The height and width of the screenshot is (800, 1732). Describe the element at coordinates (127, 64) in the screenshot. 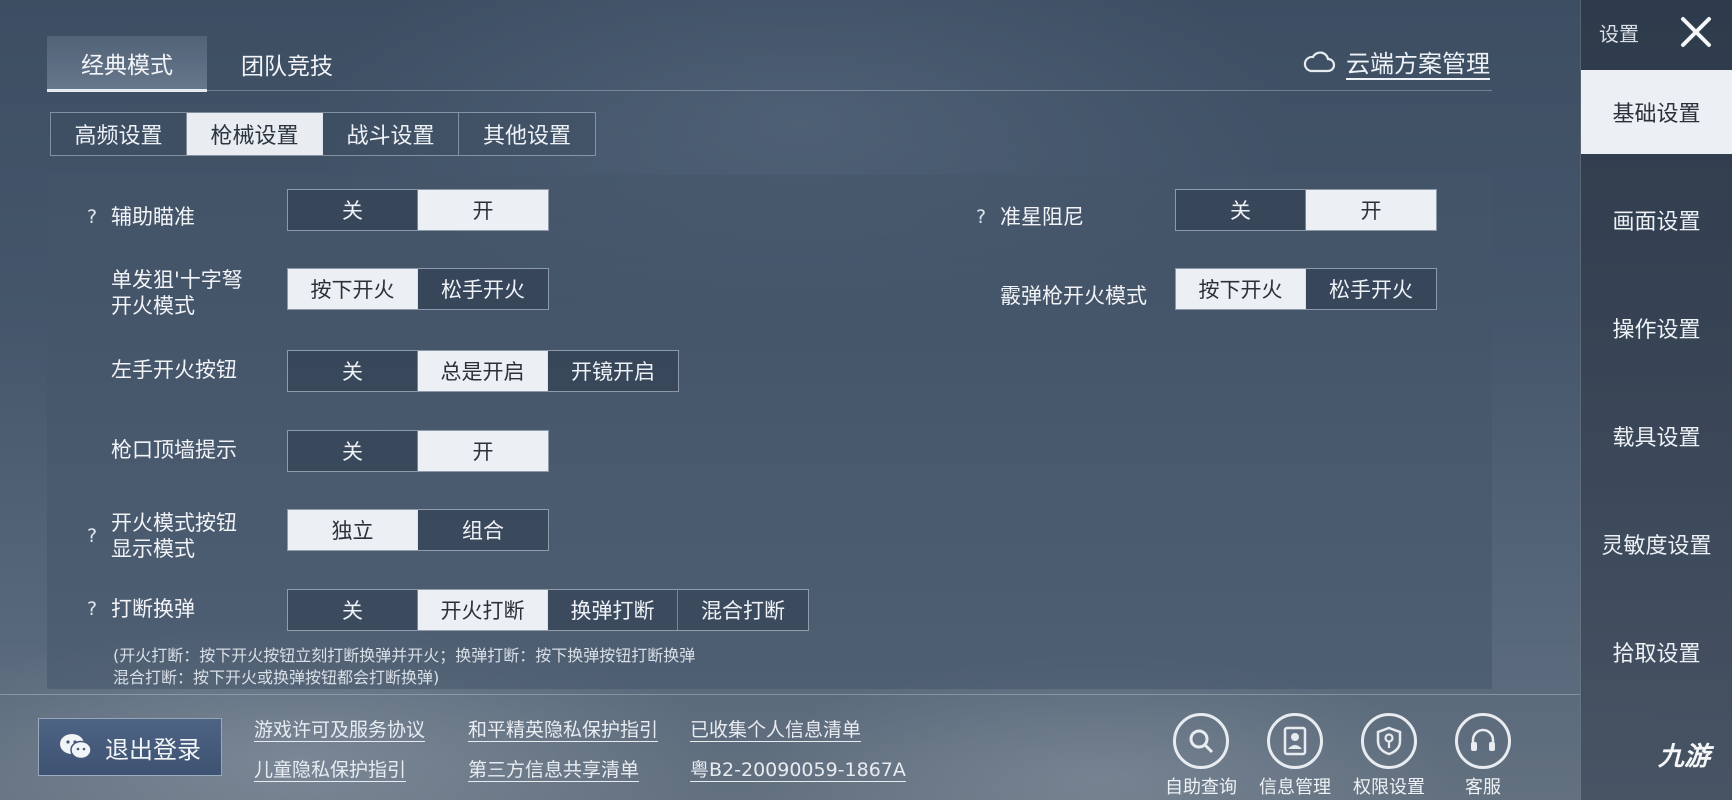

I see `tab-classic-mode: 经典模式` at that location.